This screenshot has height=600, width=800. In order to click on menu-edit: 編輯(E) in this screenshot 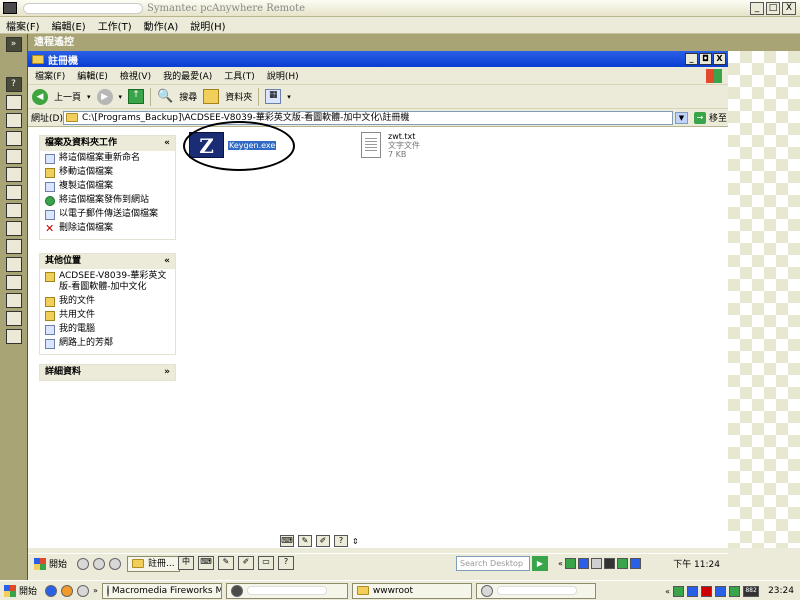, I will do `click(69, 25)`.